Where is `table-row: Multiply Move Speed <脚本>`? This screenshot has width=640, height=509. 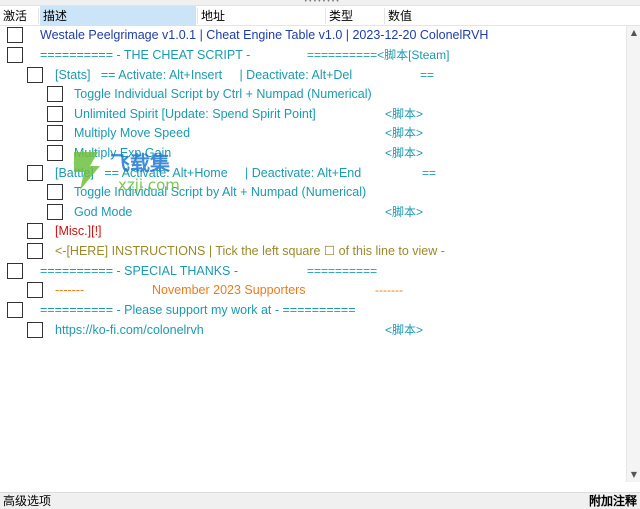
table-row: Multiply Move Speed <脚本> is located at coordinates (313, 133).